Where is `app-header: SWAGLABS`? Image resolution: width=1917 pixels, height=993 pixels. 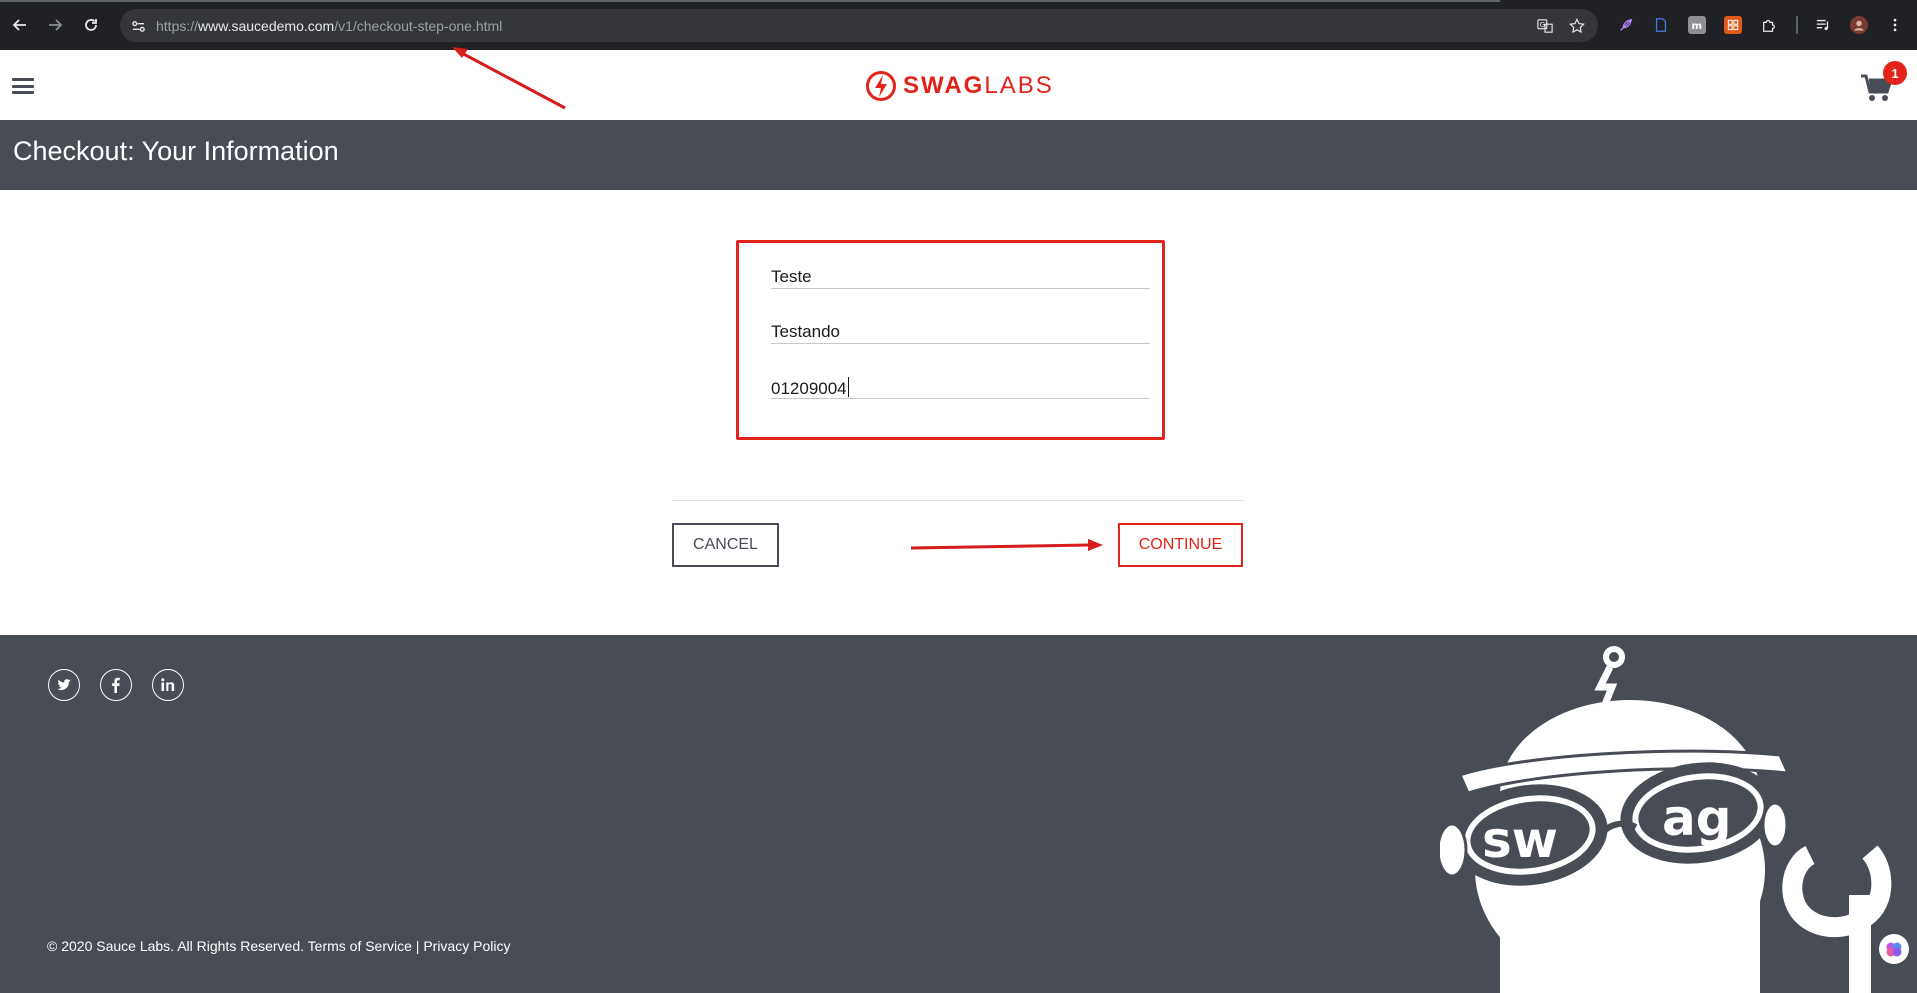
app-header: SWAGLABS is located at coordinates (958, 85).